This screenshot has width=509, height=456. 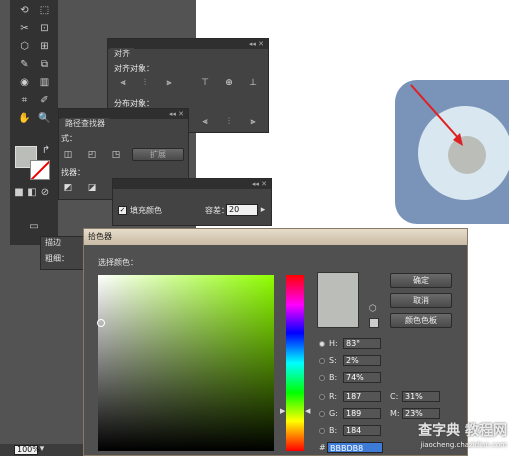 What do you see at coordinates (134, 68) in the screenshot?
I see `align-objects-label: 对齐对象：` at bounding box center [134, 68].